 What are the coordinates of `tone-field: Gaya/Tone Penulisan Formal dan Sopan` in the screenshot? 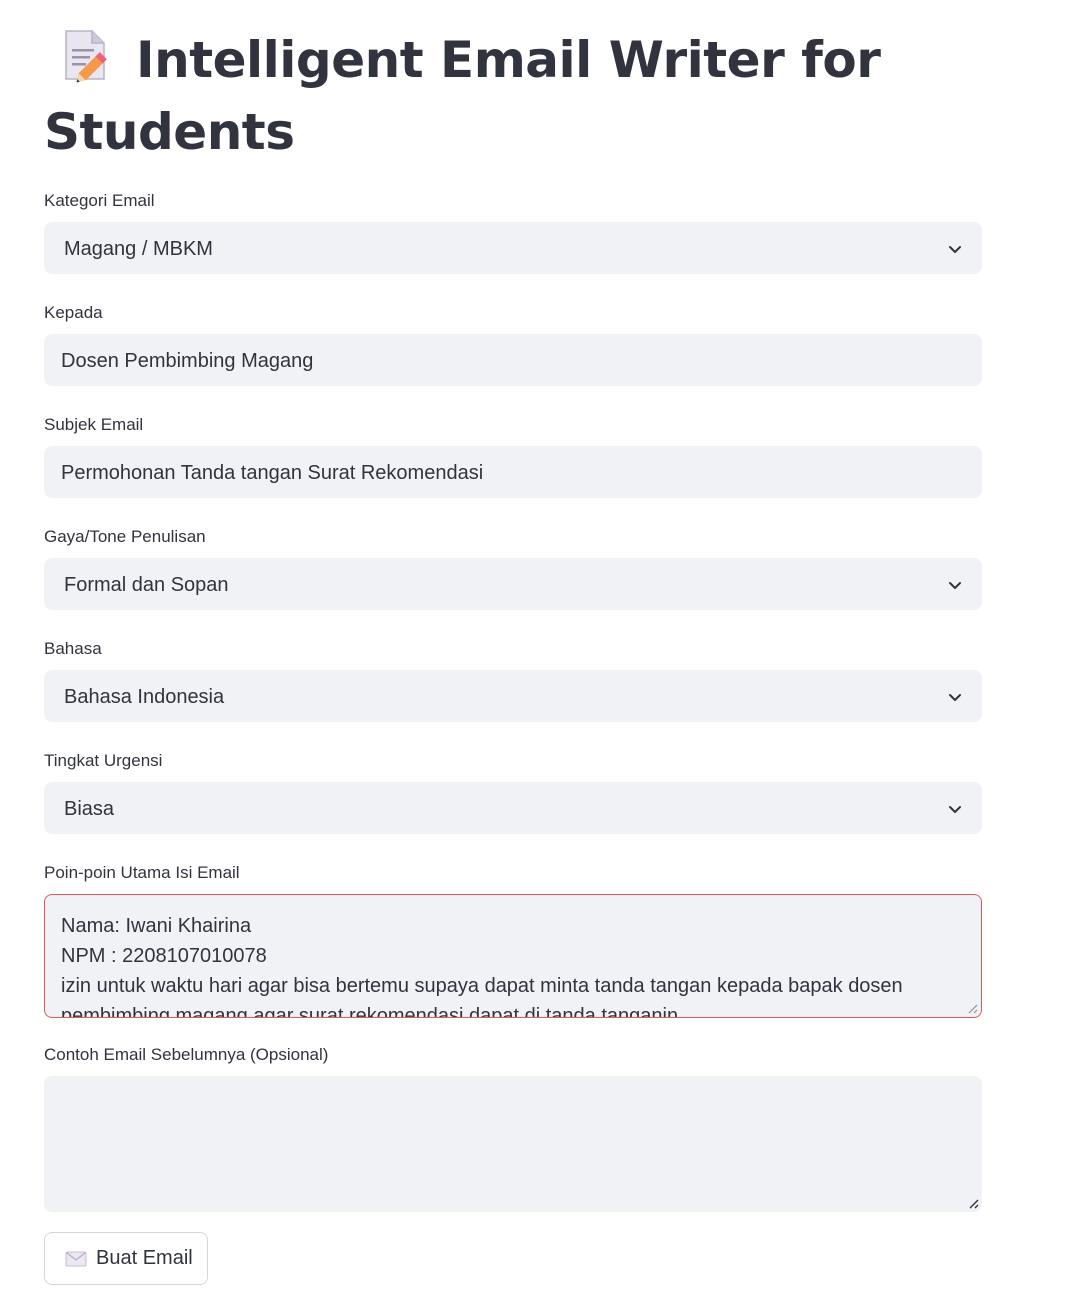 It's located at (513, 568).